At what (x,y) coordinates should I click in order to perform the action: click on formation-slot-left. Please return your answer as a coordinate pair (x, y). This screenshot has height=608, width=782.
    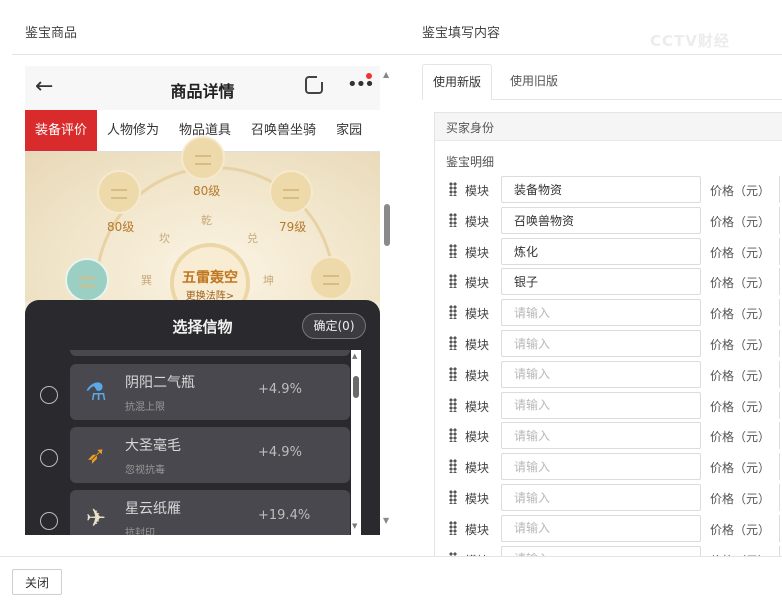
    Looking at the image, I should click on (119, 192).